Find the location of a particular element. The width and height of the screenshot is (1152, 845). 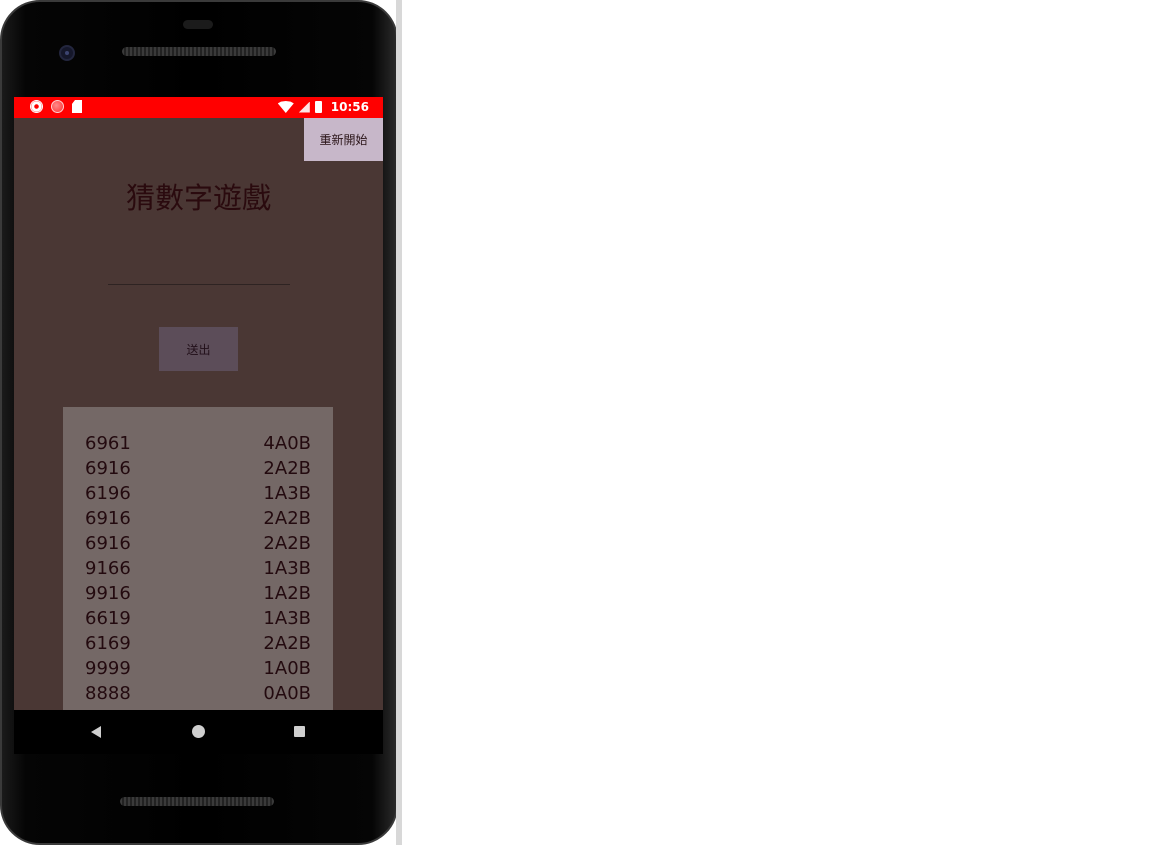

list-item: 6169 2A2B is located at coordinates (198, 643).